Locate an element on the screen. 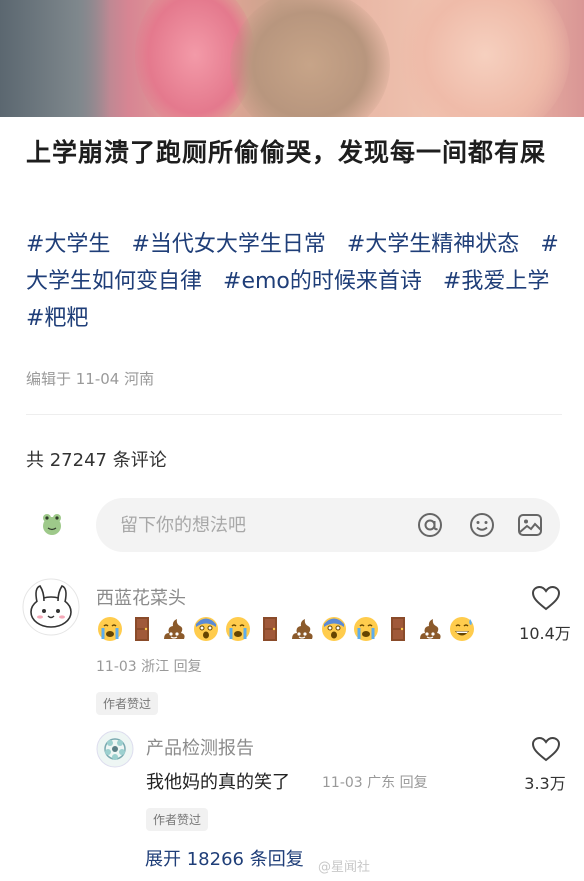  comment-meta: 11-03 浙江 回复 is located at coordinates (149, 666).